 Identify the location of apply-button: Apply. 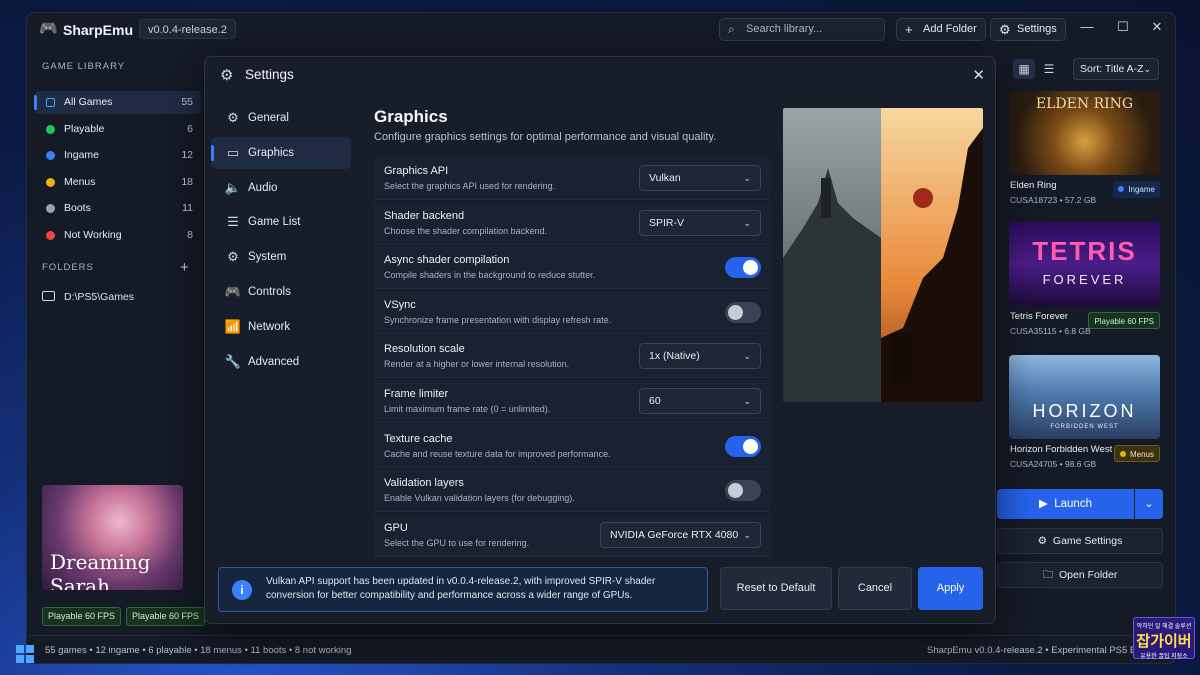
(950, 588).